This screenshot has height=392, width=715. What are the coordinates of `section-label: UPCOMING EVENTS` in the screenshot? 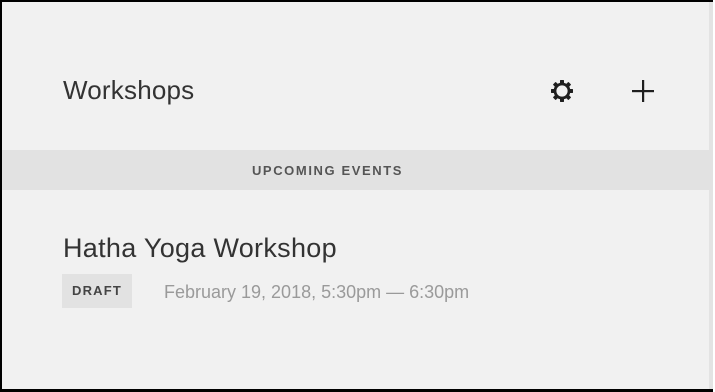 It's located at (327, 170).